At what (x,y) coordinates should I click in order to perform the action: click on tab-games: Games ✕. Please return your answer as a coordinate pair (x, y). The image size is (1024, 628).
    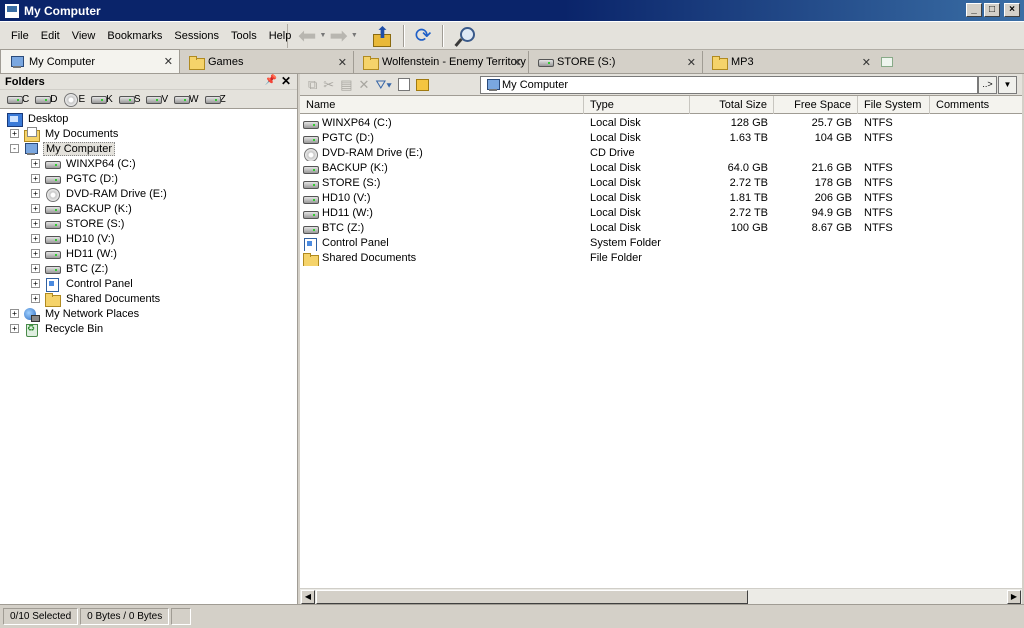
    Looking at the image, I should click on (267, 62).